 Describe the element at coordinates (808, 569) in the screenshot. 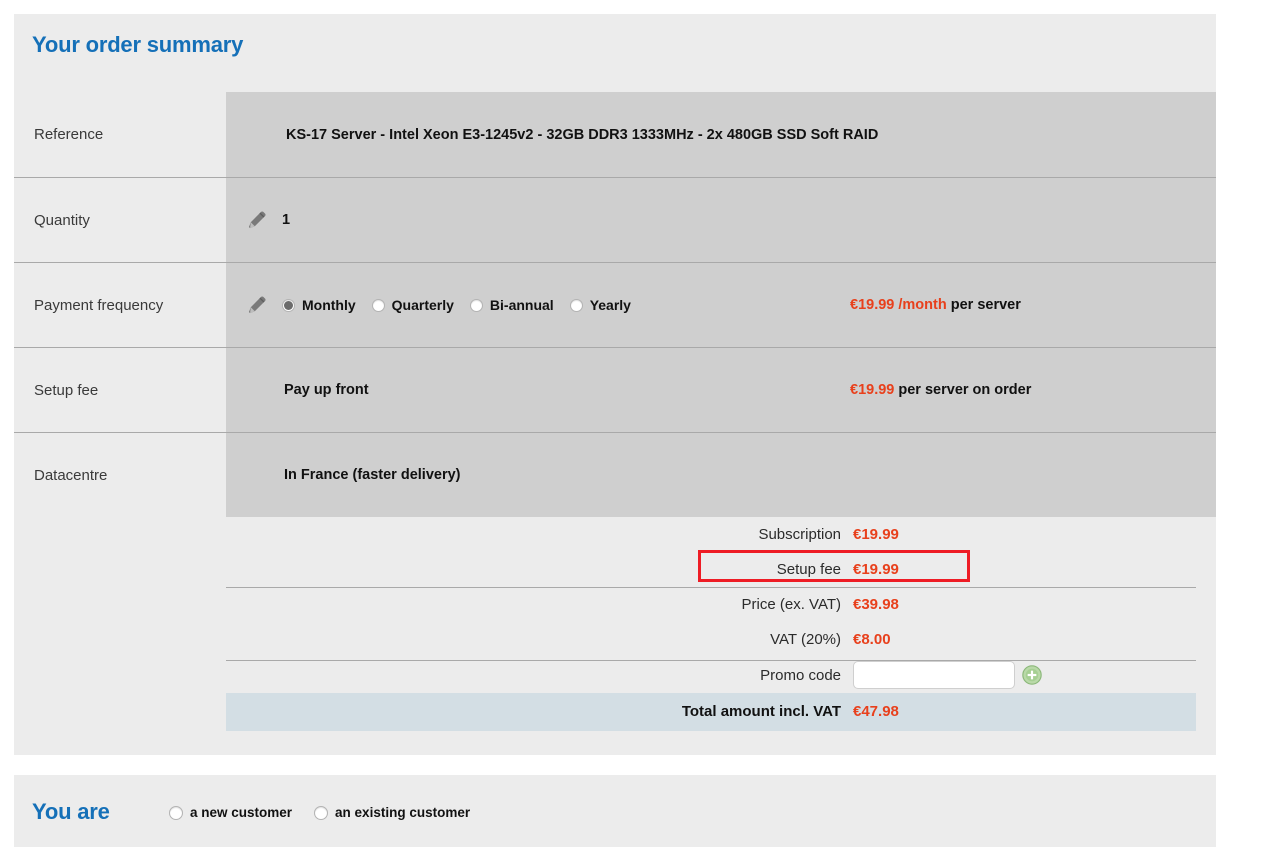

I see `totals-label-setup-fee: Setup fee` at that location.